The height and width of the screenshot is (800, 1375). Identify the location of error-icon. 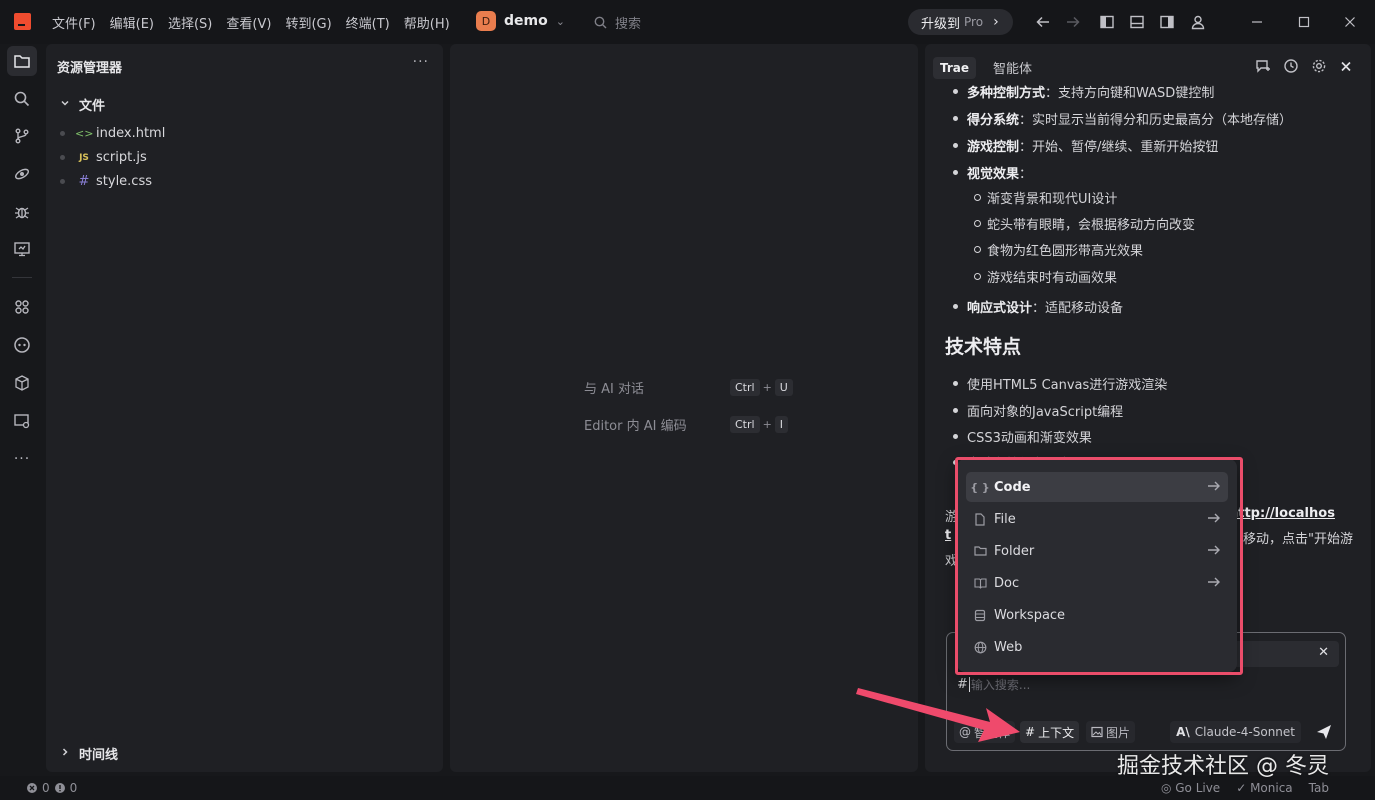
(32, 788).